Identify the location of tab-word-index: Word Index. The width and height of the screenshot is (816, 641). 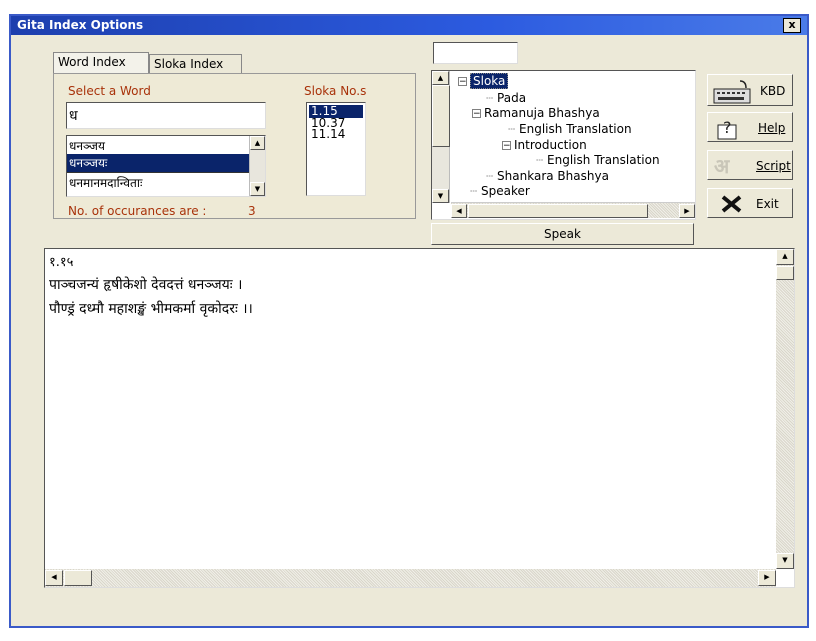
(101, 63).